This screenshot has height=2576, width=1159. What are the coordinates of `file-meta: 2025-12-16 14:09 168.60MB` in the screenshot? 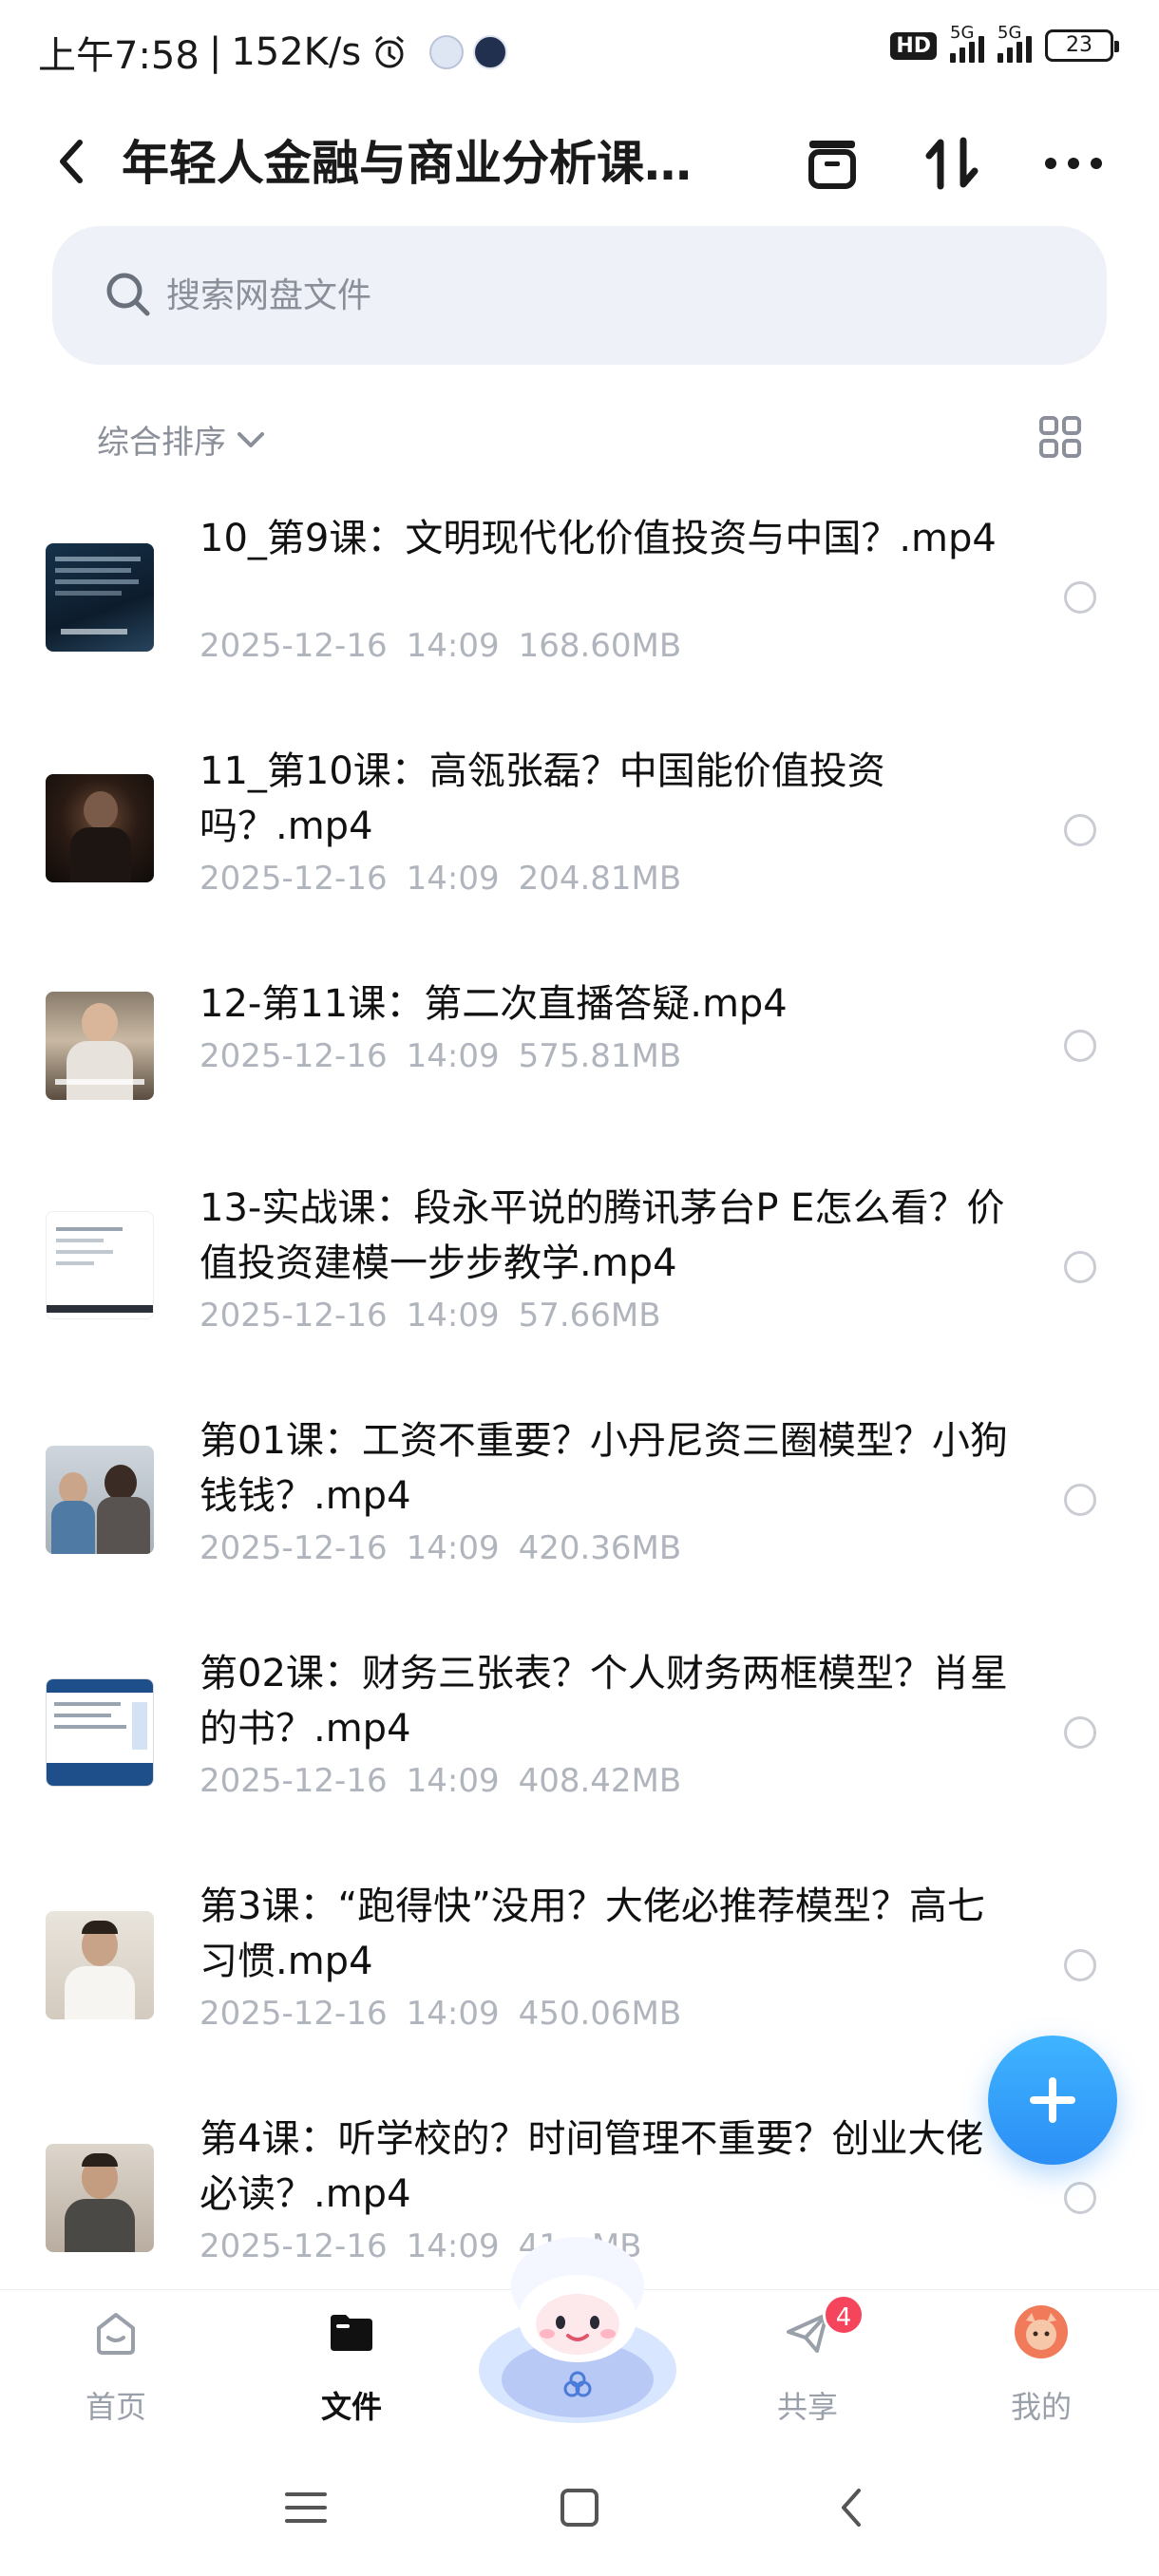 It's located at (440, 646).